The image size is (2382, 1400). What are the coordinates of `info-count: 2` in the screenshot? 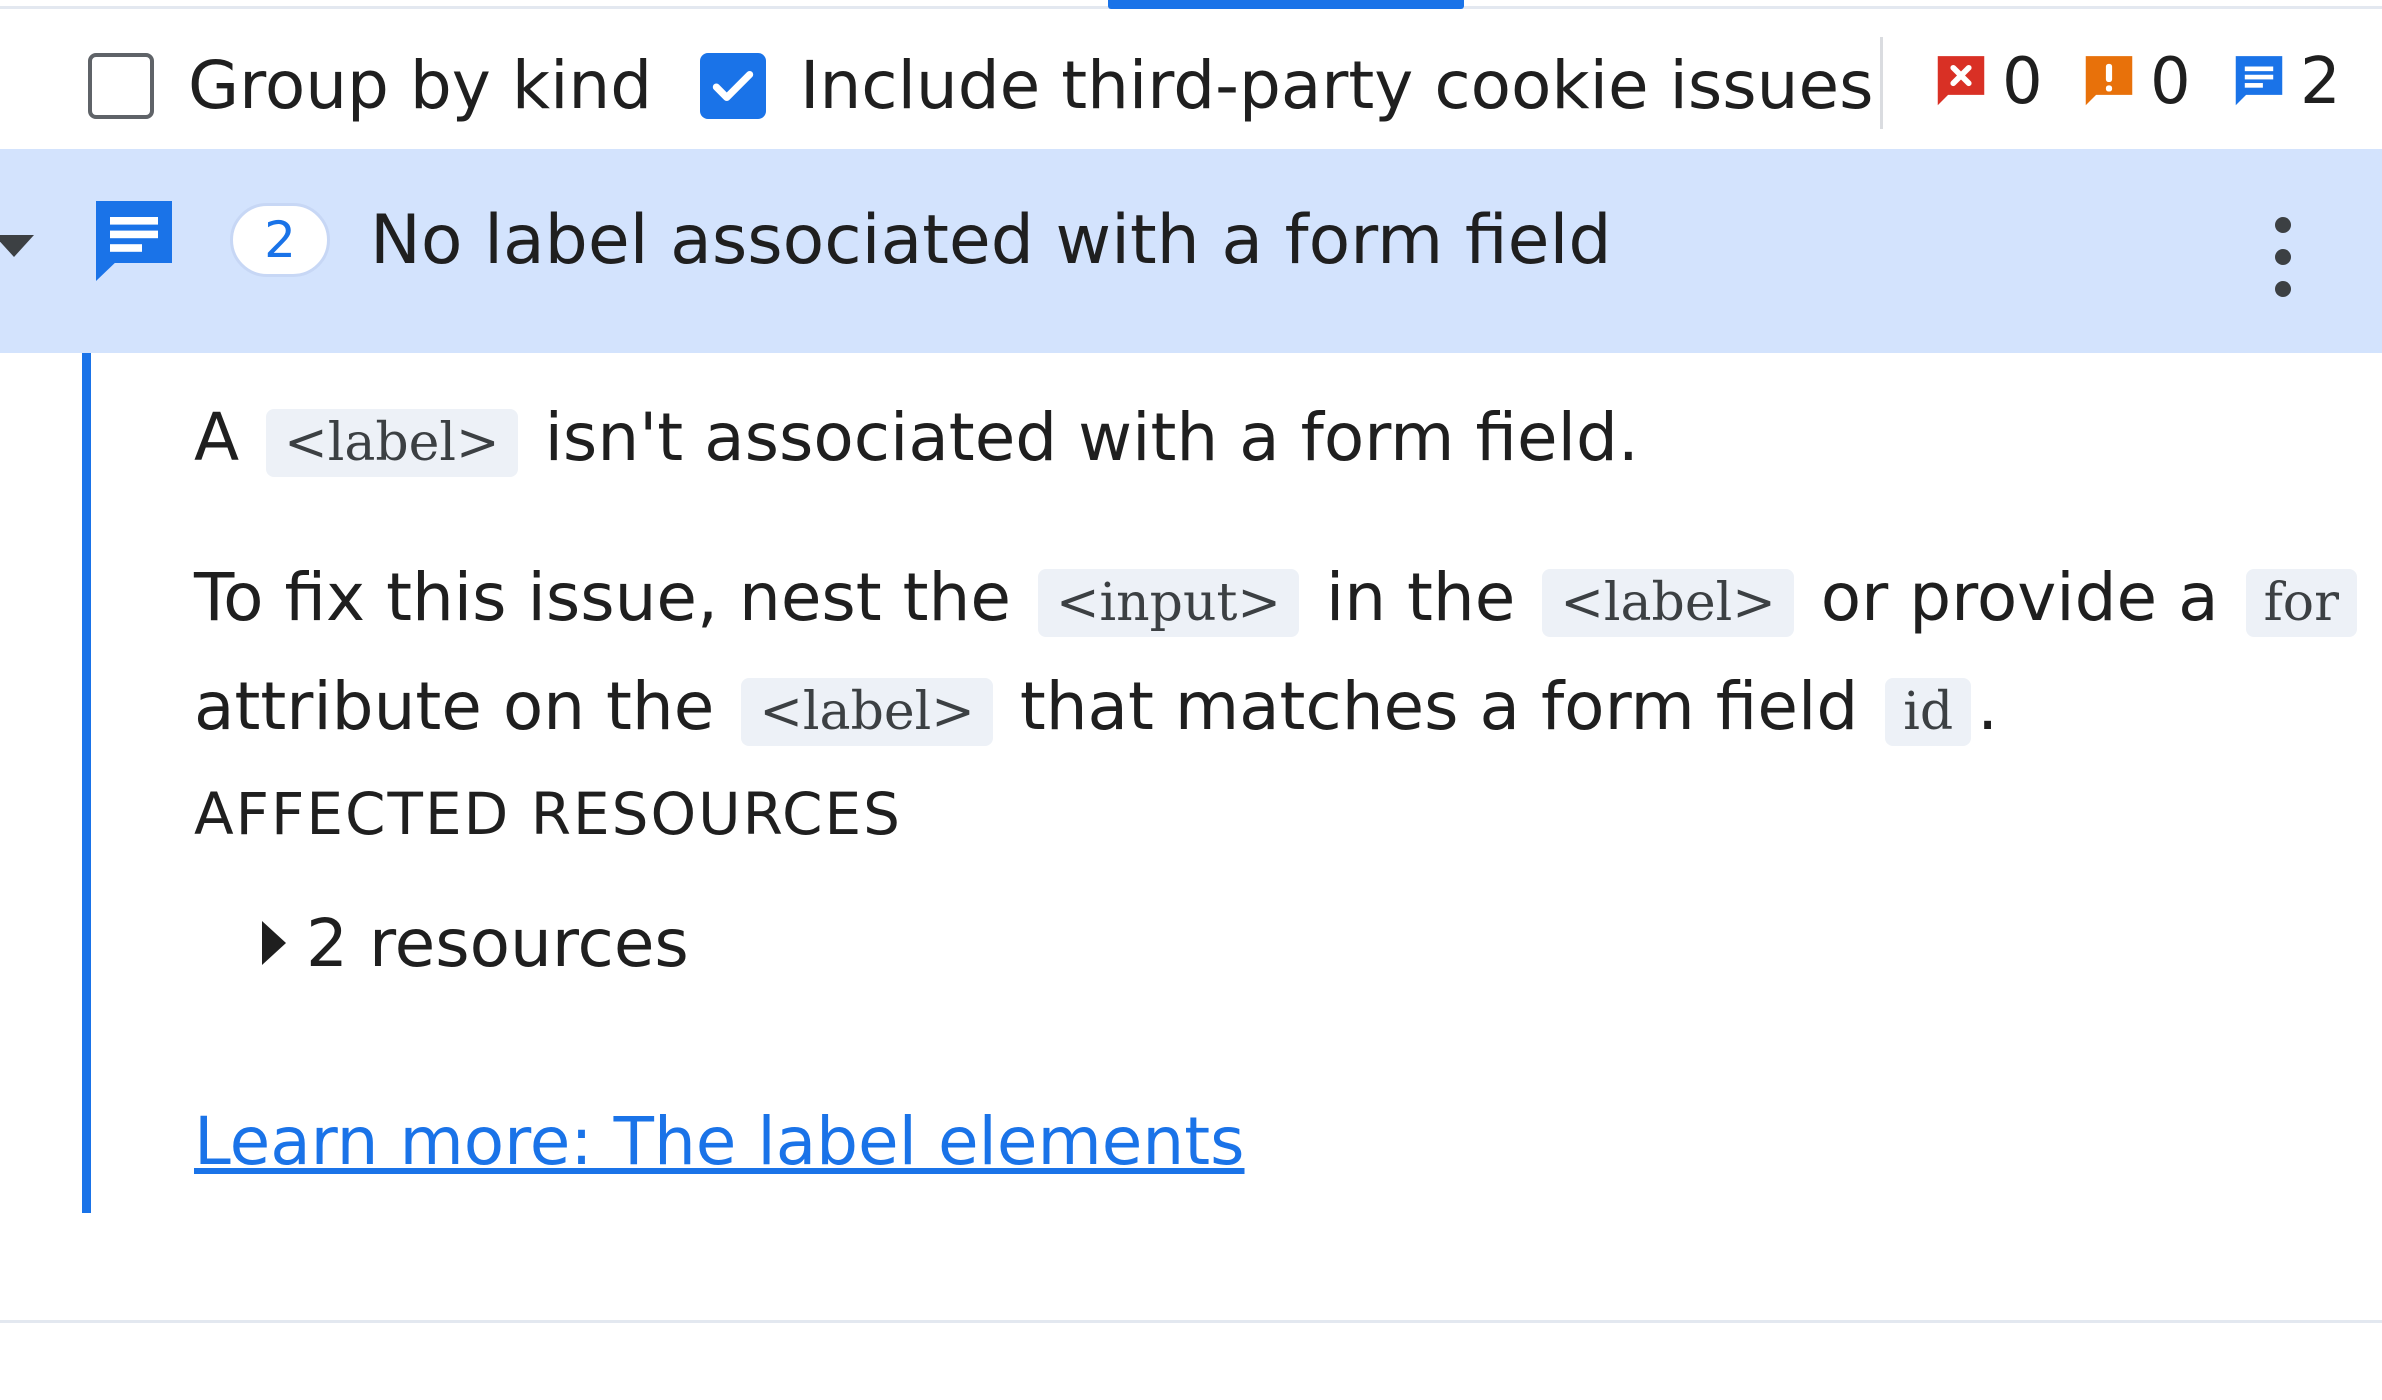 It's located at (2320, 82).